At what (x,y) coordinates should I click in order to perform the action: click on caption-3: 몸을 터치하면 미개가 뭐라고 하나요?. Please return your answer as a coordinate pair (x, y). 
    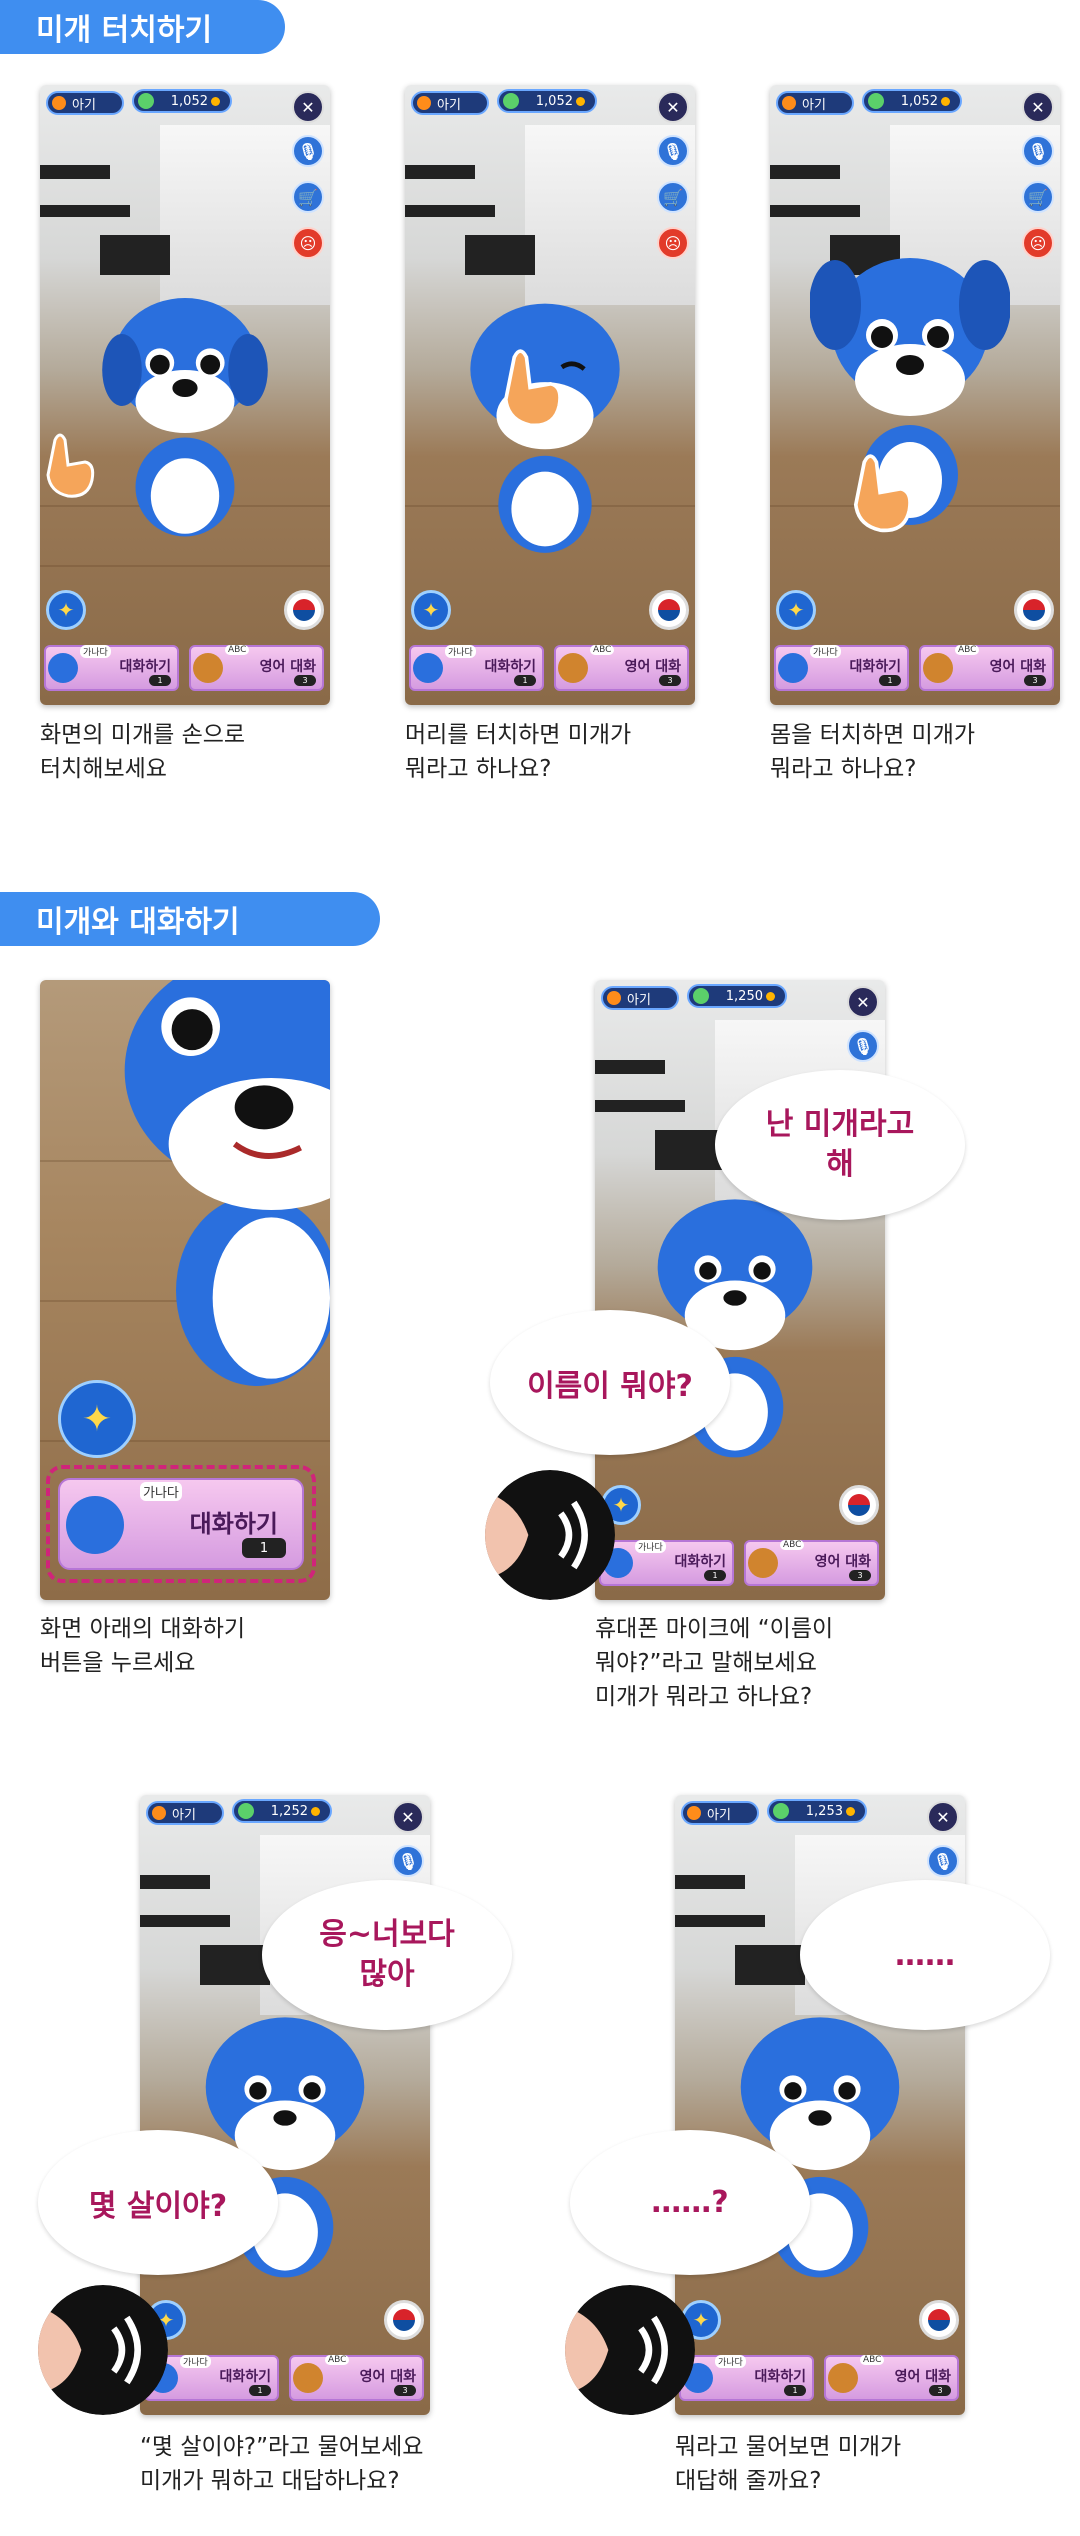
    Looking at the image, I should click on (873, 752).